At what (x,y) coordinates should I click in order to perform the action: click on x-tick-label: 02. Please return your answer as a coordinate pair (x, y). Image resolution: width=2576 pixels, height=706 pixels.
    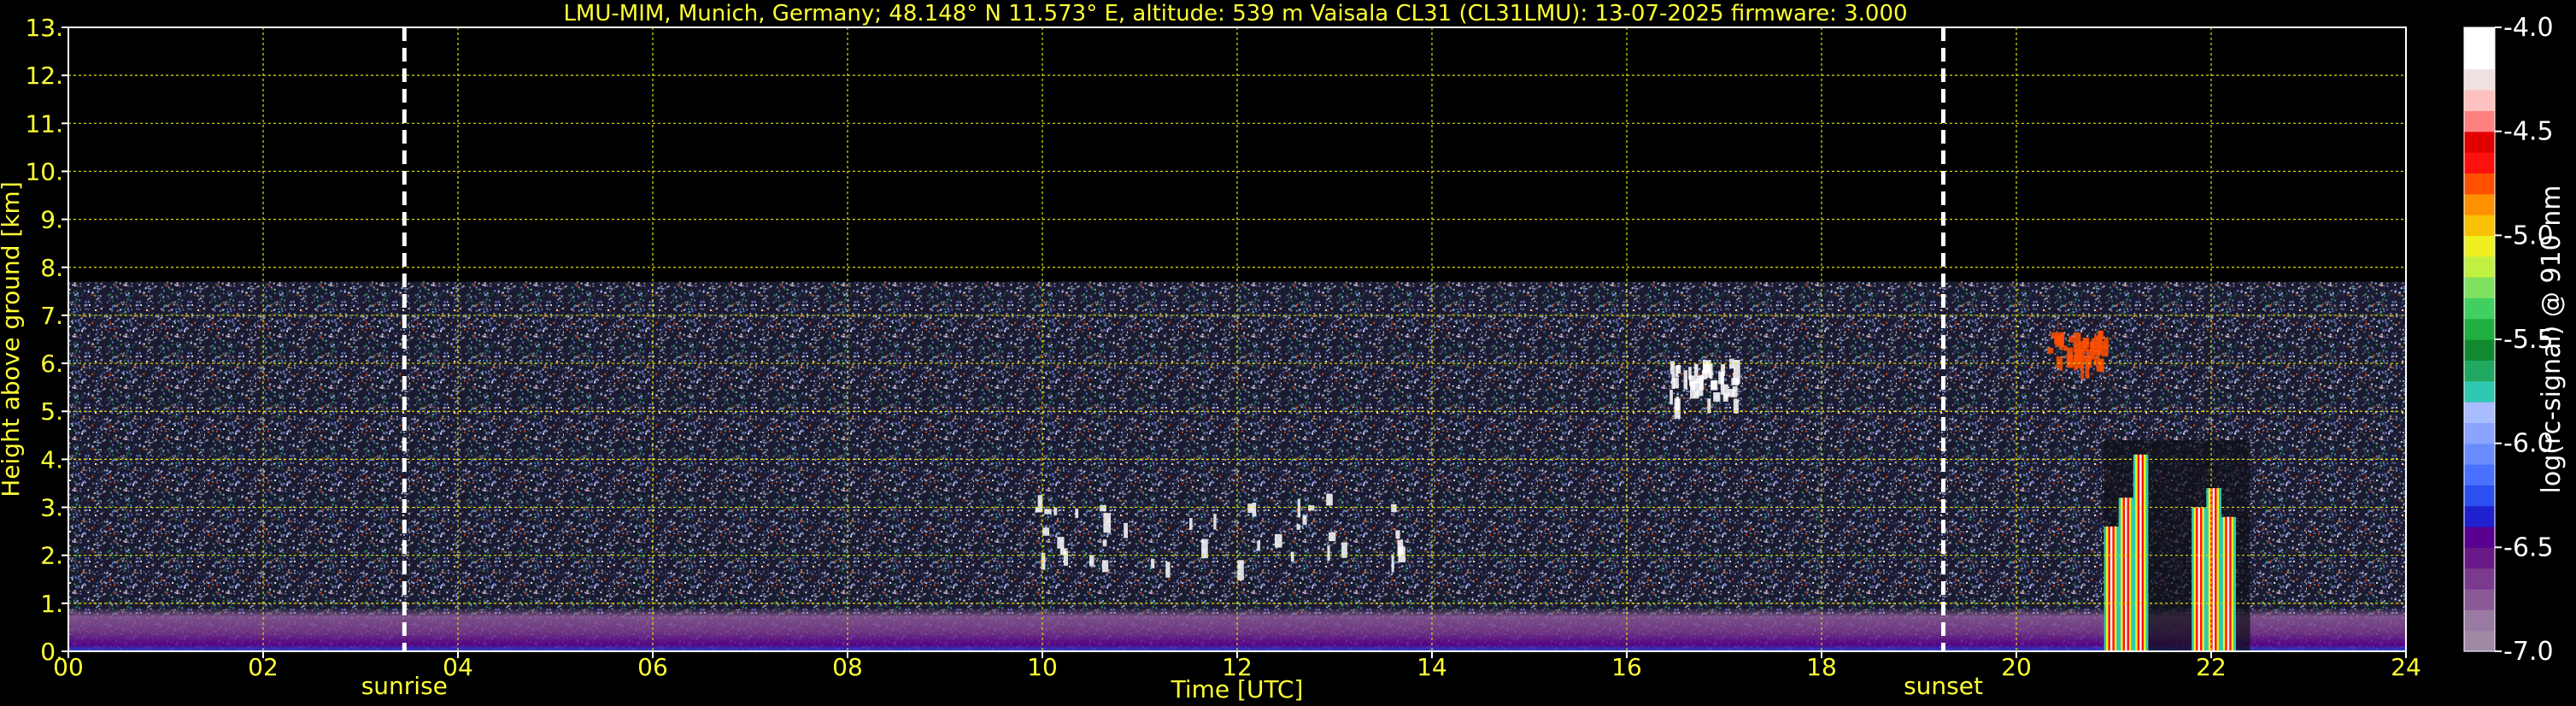
    Looking at the image, I should click on (263, 667).